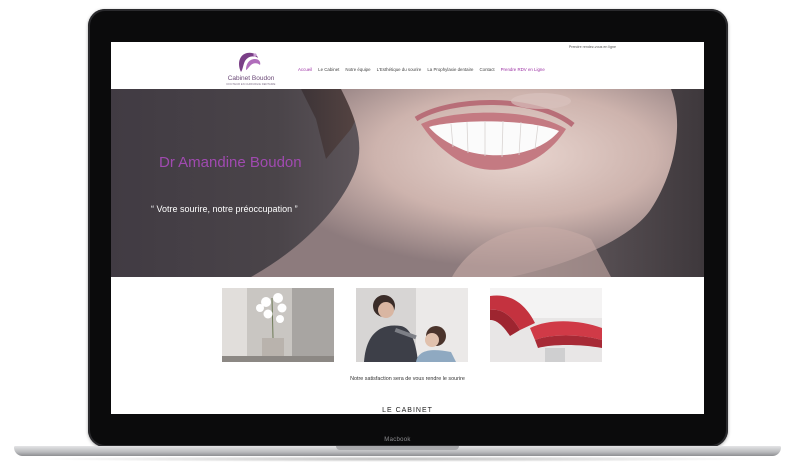 This screenshot has height=464, width=795. Describe the element at coordinates (357, 69) in the screenshot. I see `nav-notre-equipe: Notre équipe` at that location.